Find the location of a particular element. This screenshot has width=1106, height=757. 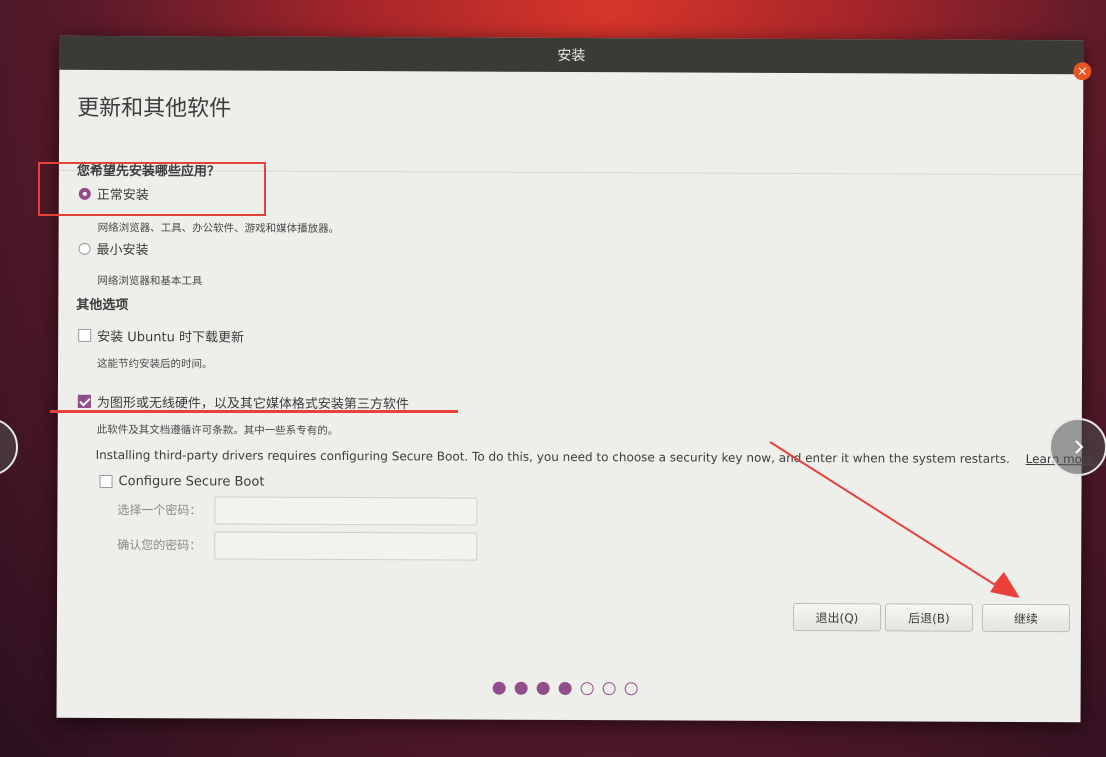

back-button: 后退(B) is located at coordinates (929, 617).